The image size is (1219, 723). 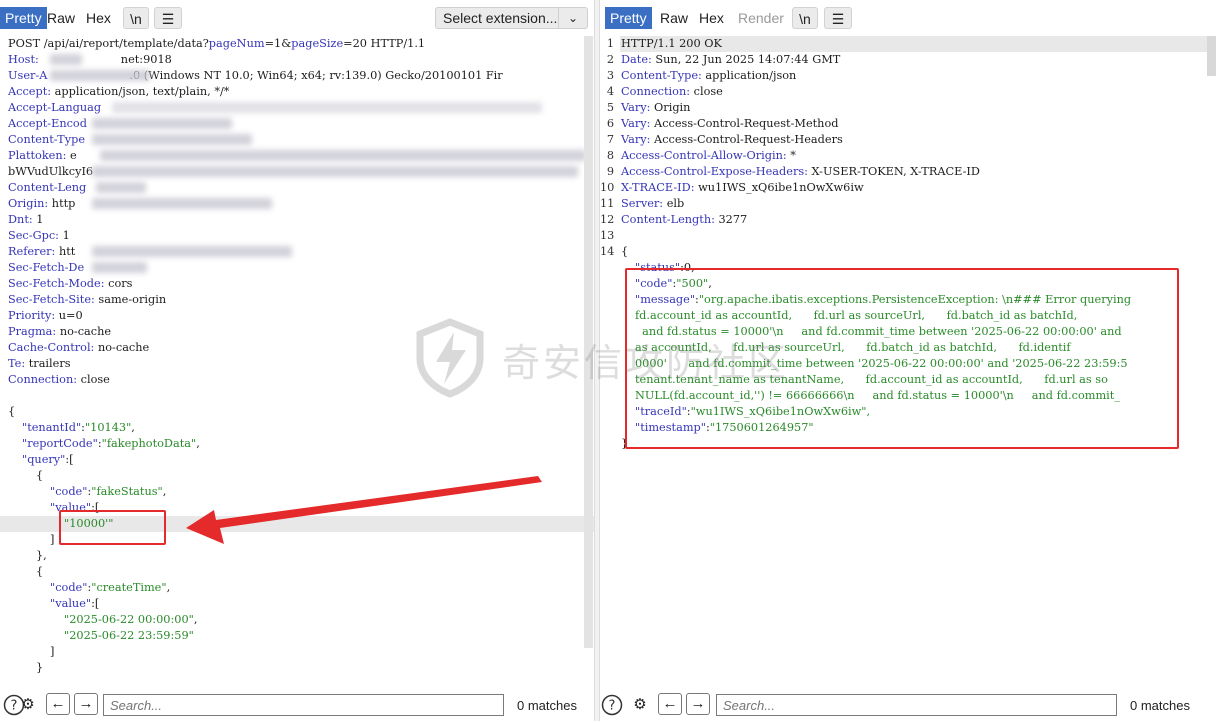 I want to click on highlight-box-request-value, so click(x=112, y=527).